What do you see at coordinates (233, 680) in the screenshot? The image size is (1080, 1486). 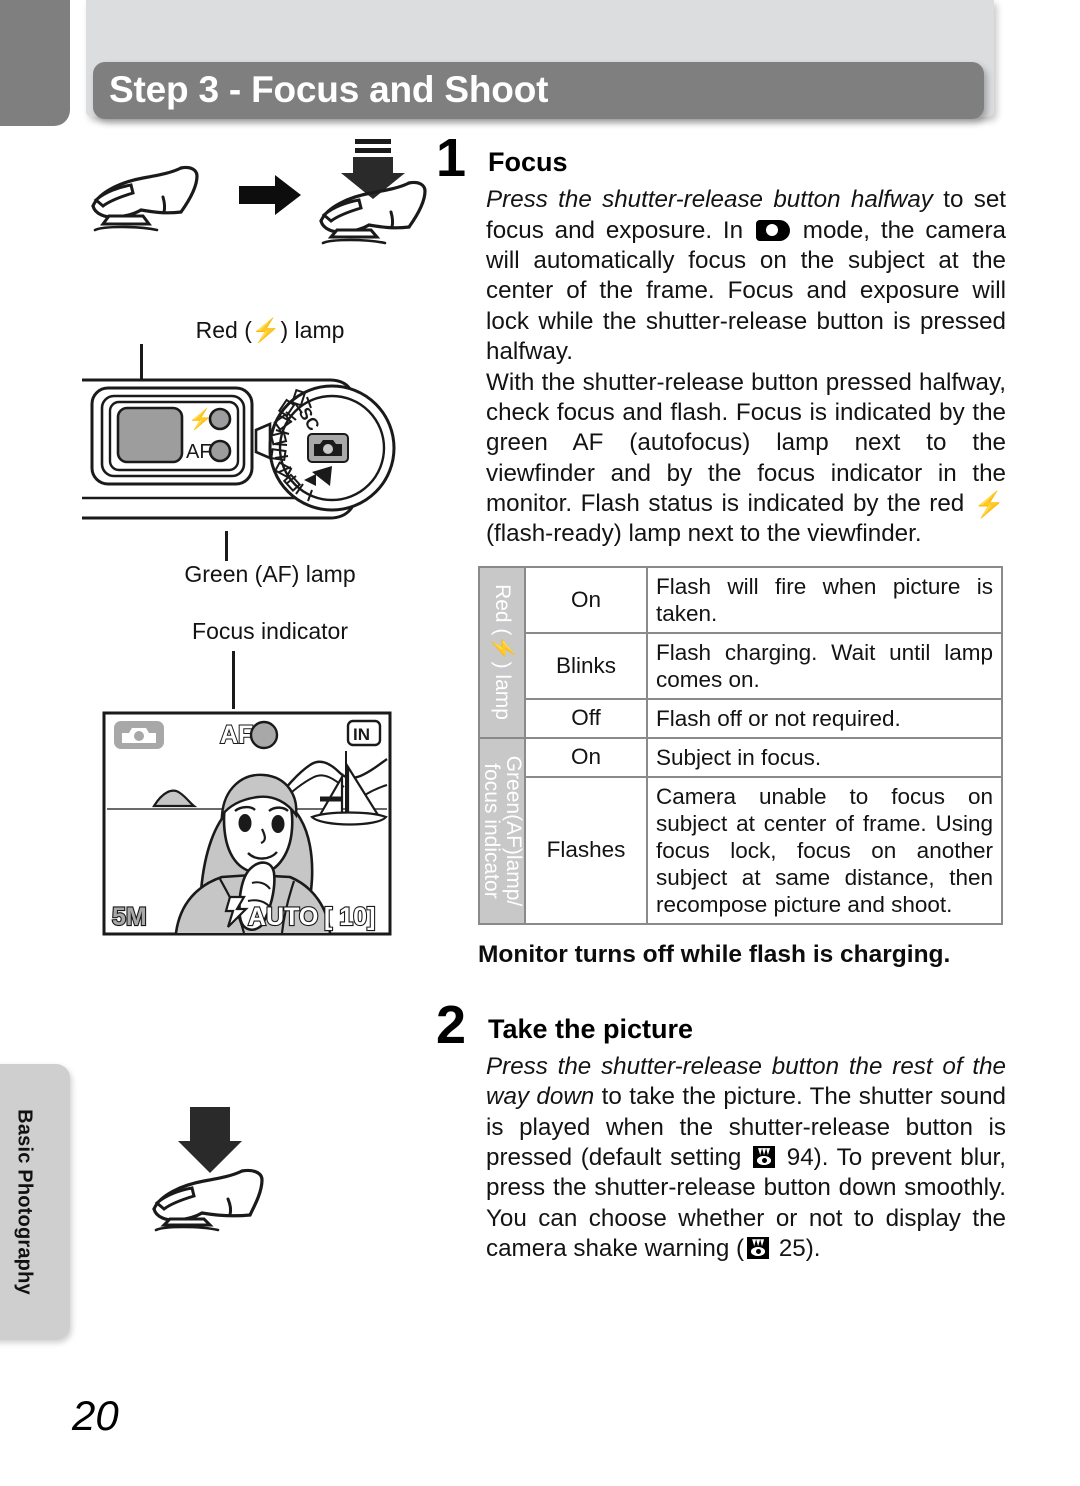 I see `leader-line-focus-indicator` at bounding box center [233, 680].